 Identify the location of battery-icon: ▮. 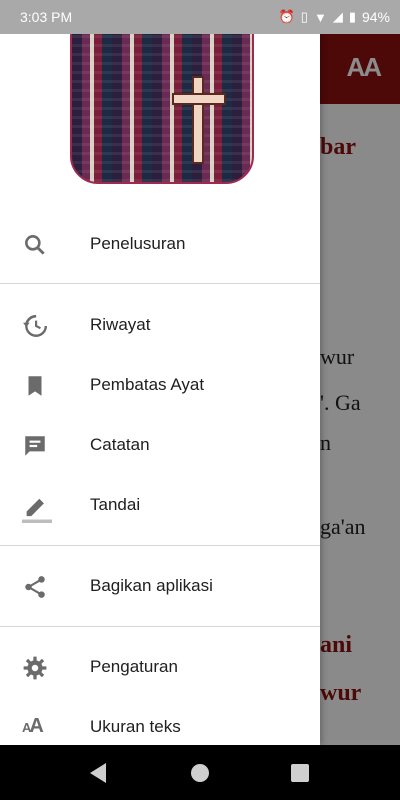
(352, 16).